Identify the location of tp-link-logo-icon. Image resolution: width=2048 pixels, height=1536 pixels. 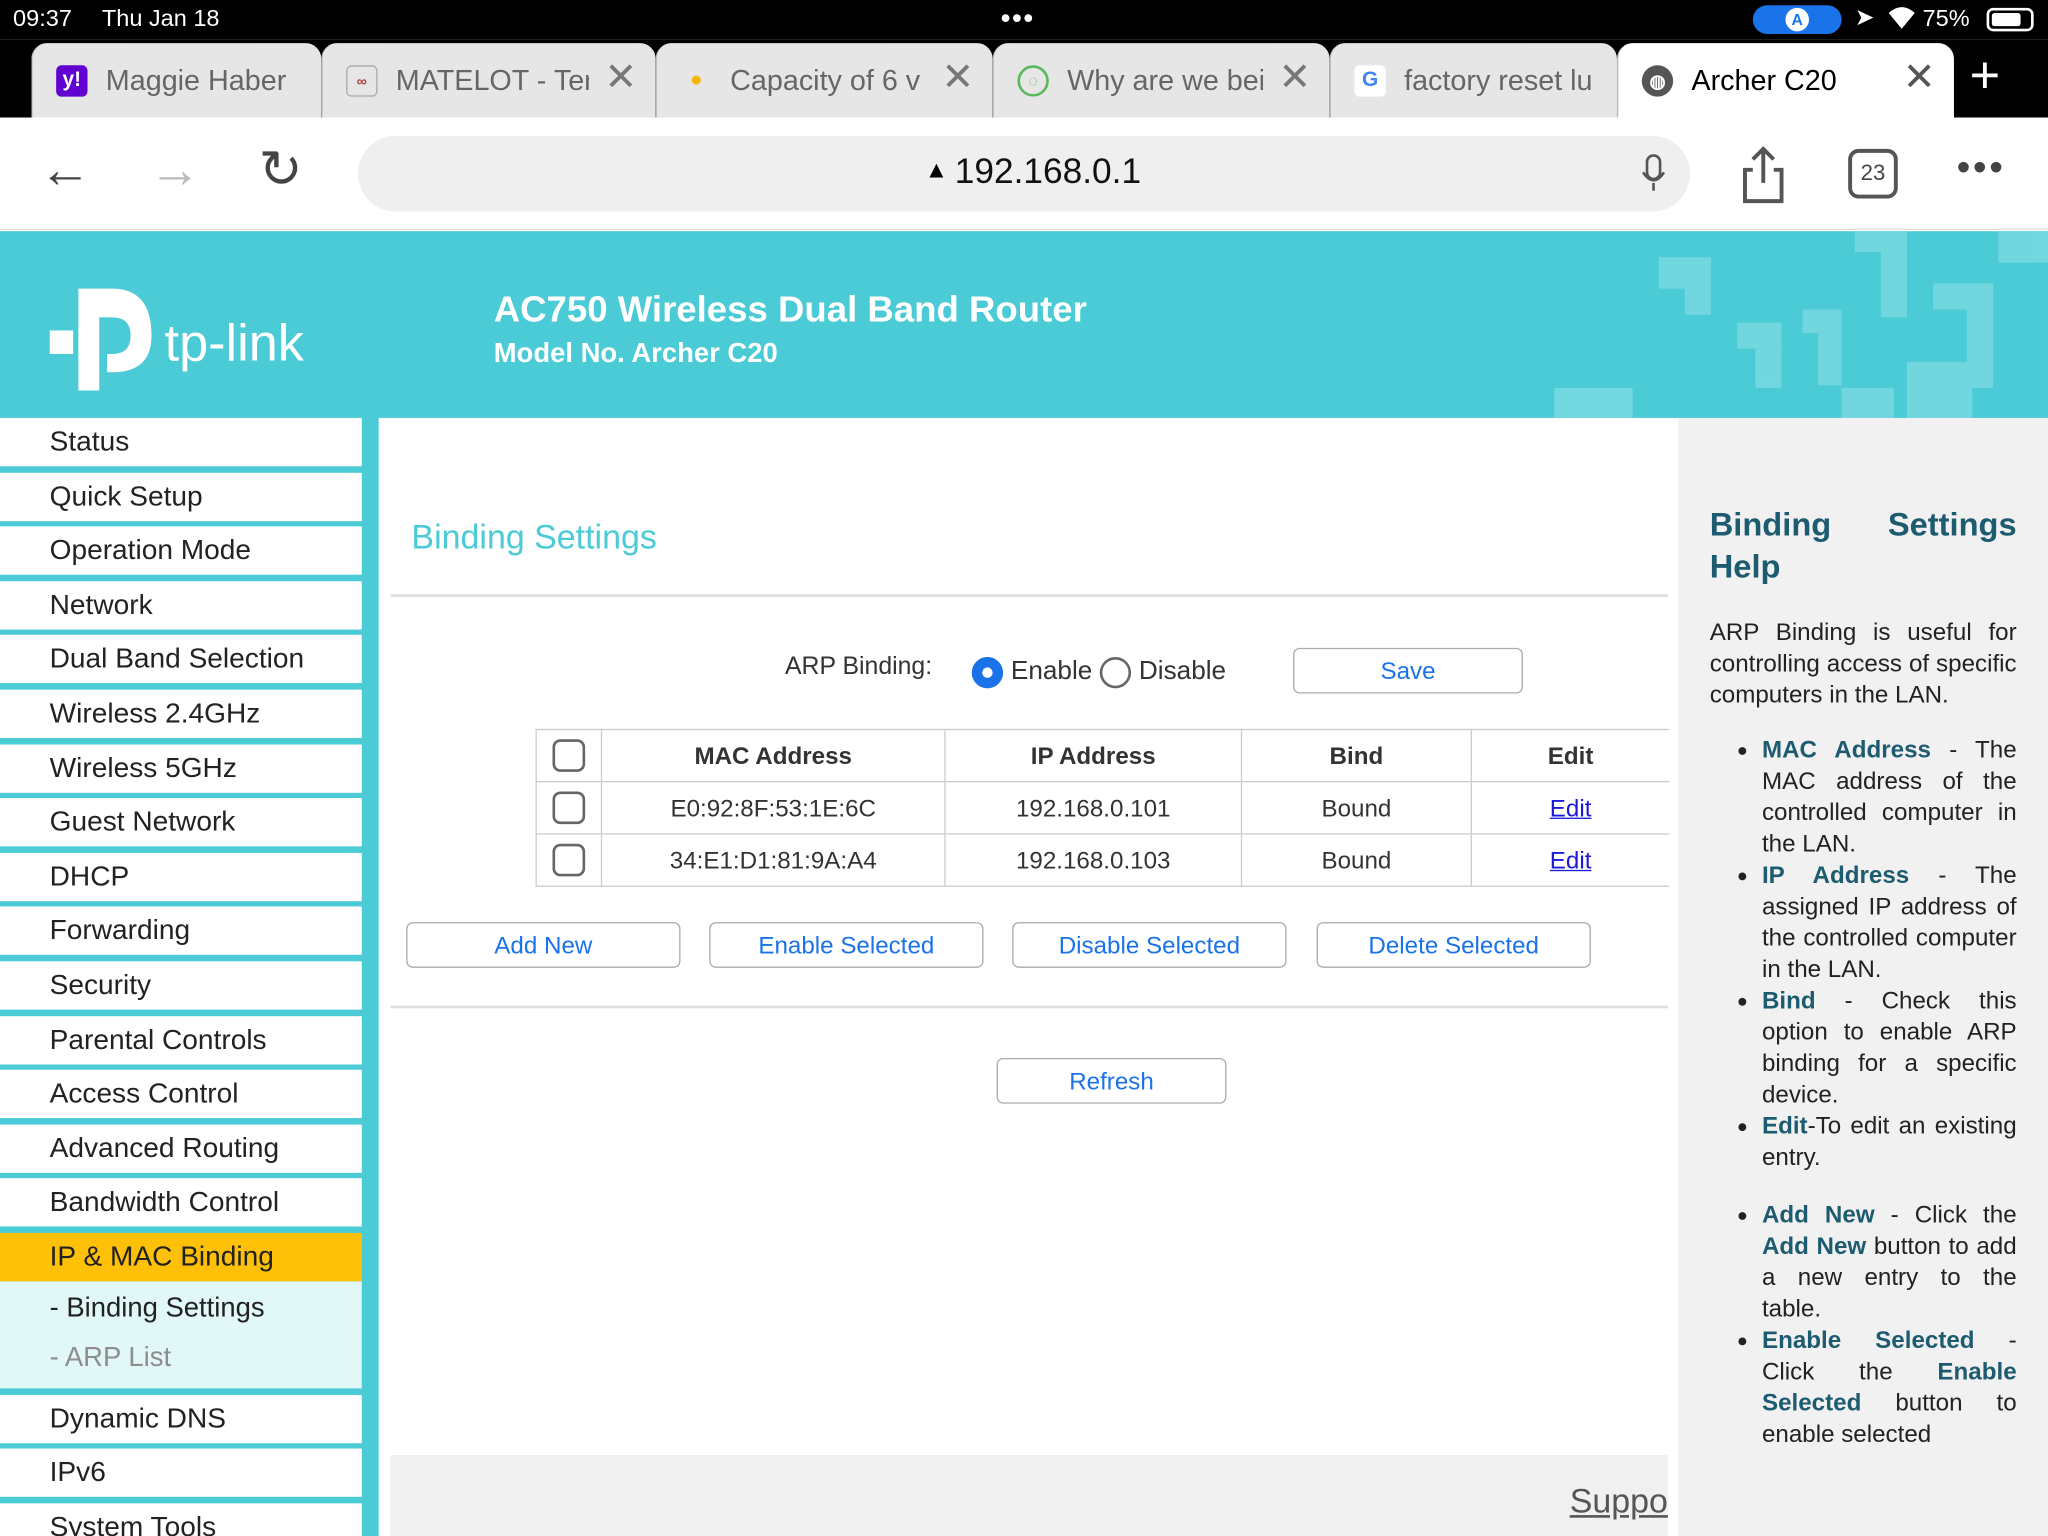
(100, 339).